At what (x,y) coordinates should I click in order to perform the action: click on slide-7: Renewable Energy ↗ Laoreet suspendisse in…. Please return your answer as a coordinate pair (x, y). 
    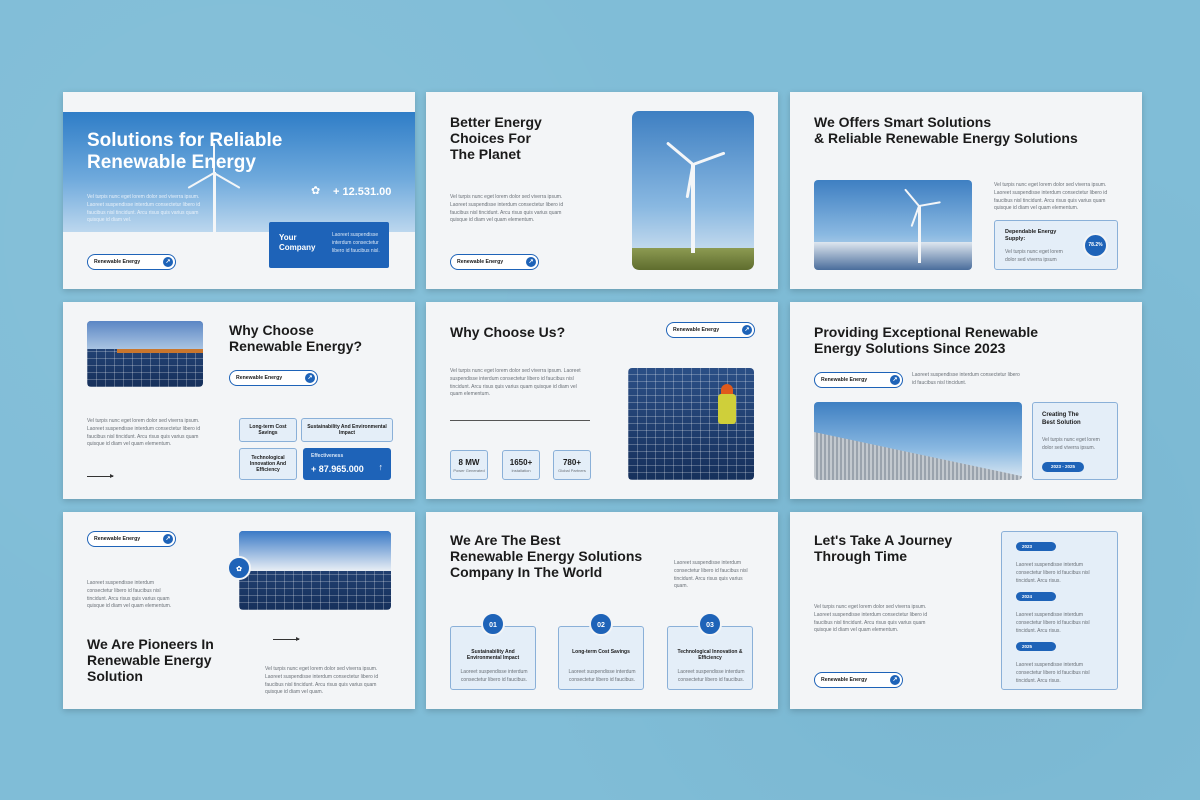
    Looking at the image, I should click on (239, 610).